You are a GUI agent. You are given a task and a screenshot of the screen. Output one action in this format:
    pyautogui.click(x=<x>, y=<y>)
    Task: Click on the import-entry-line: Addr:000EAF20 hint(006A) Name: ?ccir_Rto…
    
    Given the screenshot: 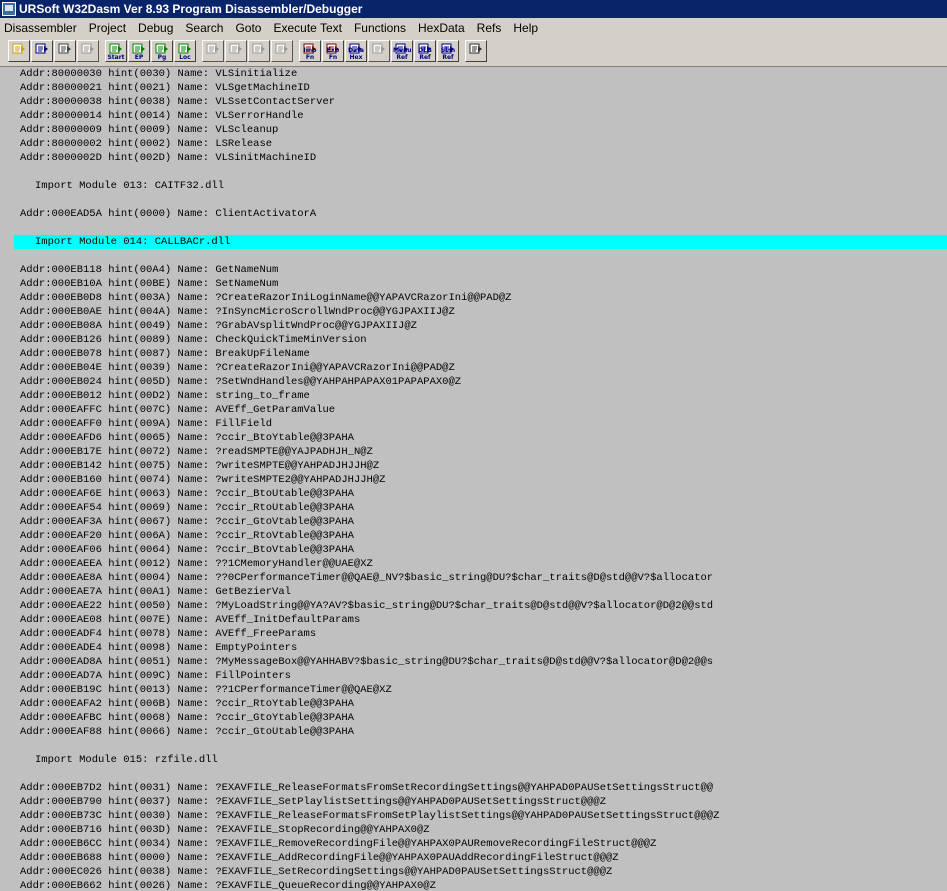 What is the action you would take?
    pyautogui.click(x=473, y=536)
    